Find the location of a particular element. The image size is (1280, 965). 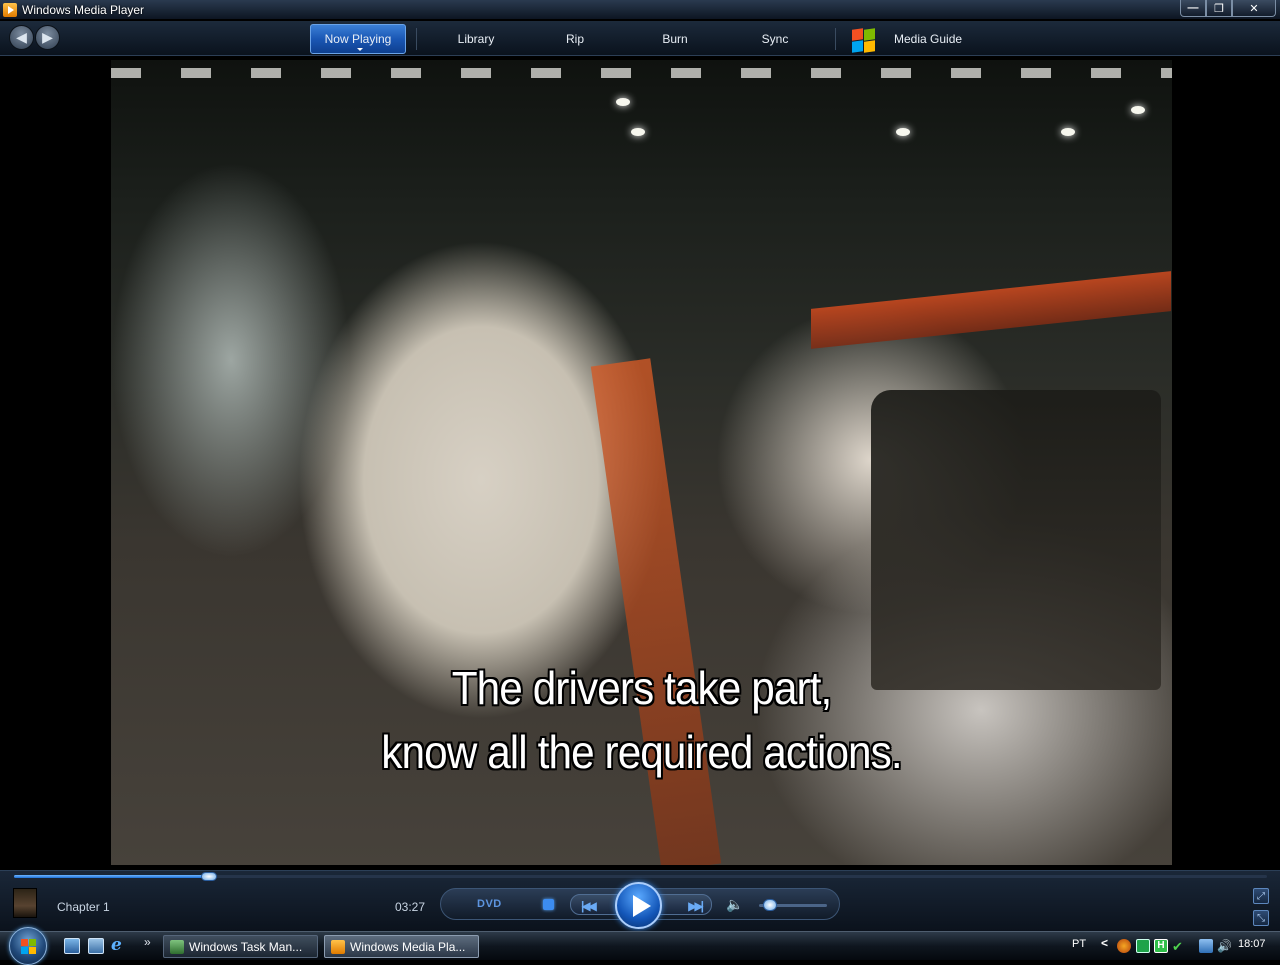

show-desktop-icon is located at coordinates (72, 946).